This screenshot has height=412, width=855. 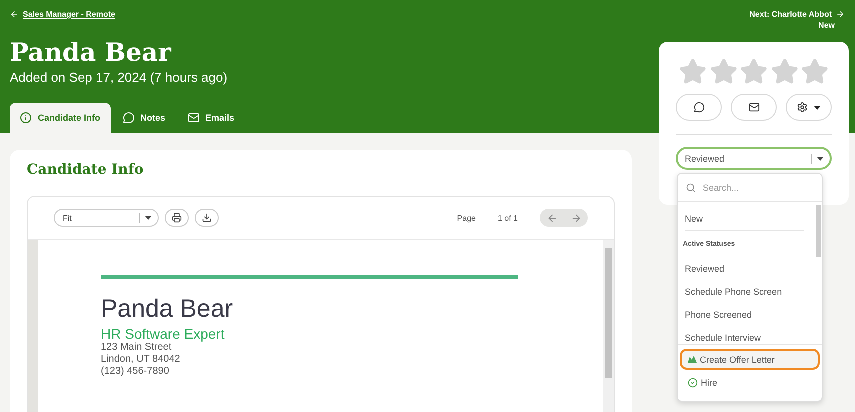 What do you see at coordinates (135, 372) in the screenshot?
I see `resume-contact-line: (123) 456-7890` at bounding box center [135, 372].